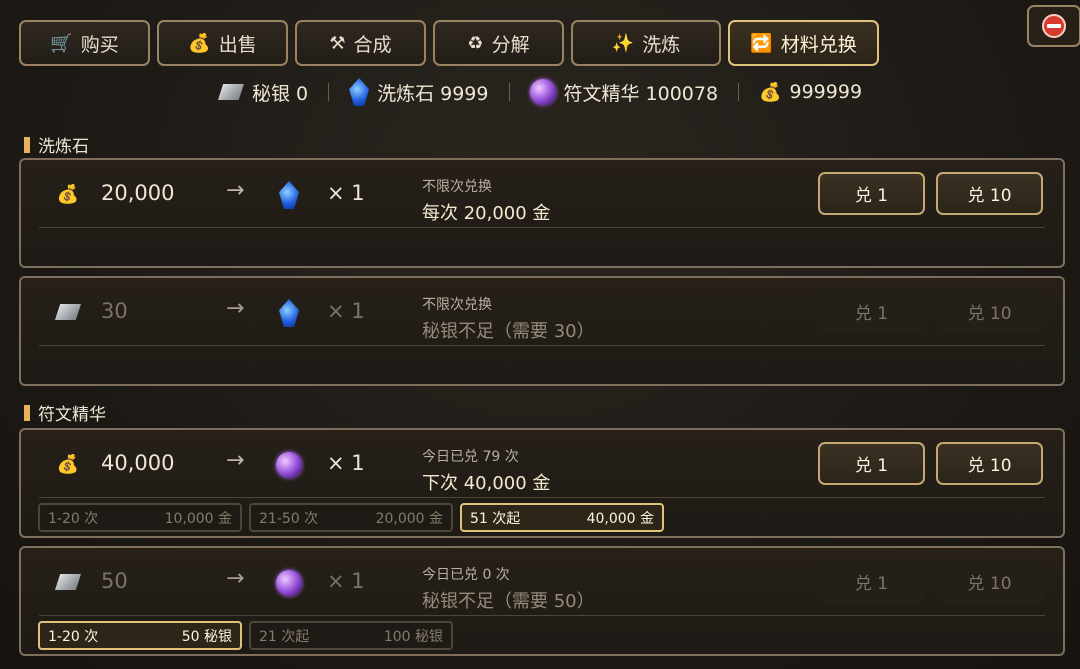 The width and height of the screenshot is (1080, 669). Describe the element at coordinates (56, 144) in the screenshot. I see `section-title-refine-stone: 洗炼石` at that location.